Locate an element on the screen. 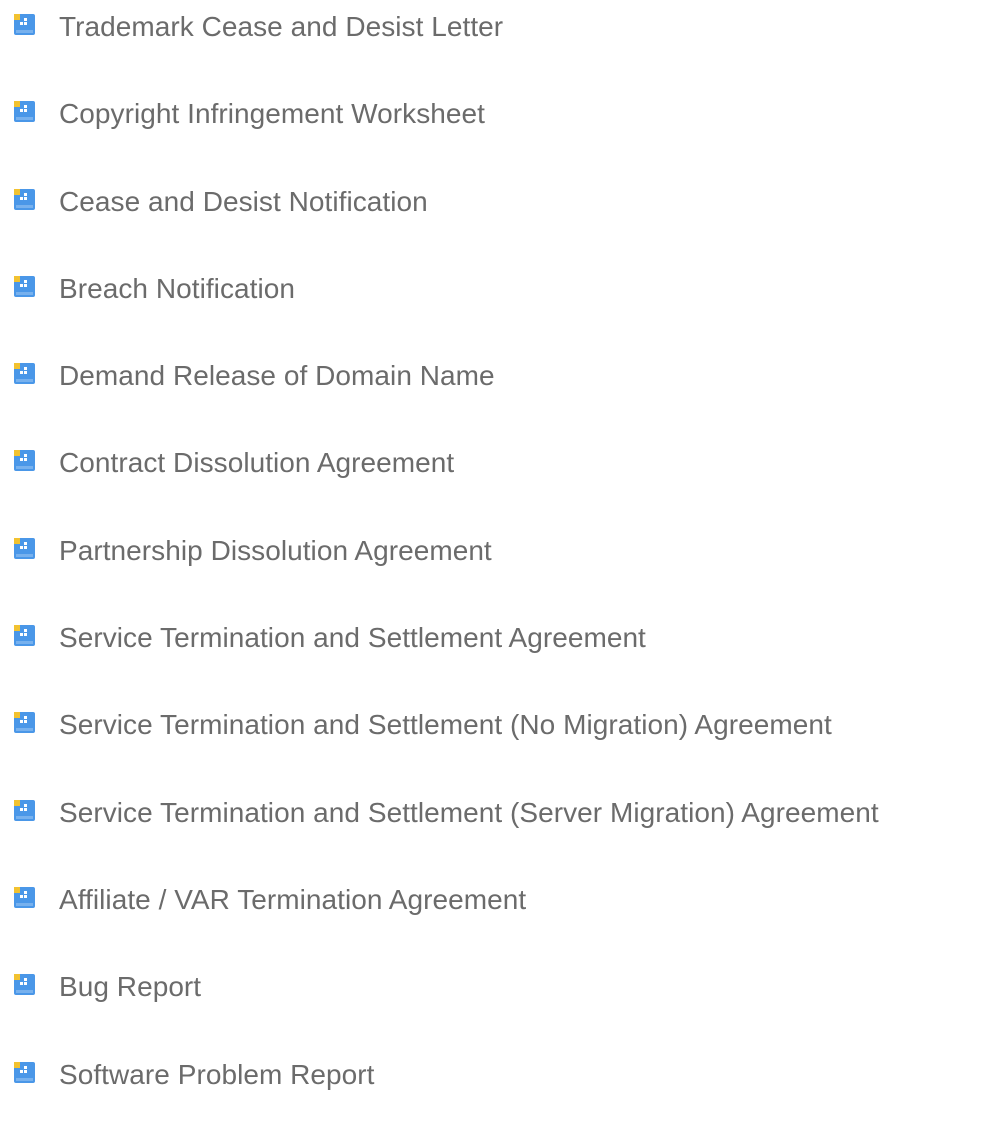 The image size is (984, 1143). document-link-demand-release-of-domain-name: Demand Release of Domain Name is located at coordinates (446, 375).